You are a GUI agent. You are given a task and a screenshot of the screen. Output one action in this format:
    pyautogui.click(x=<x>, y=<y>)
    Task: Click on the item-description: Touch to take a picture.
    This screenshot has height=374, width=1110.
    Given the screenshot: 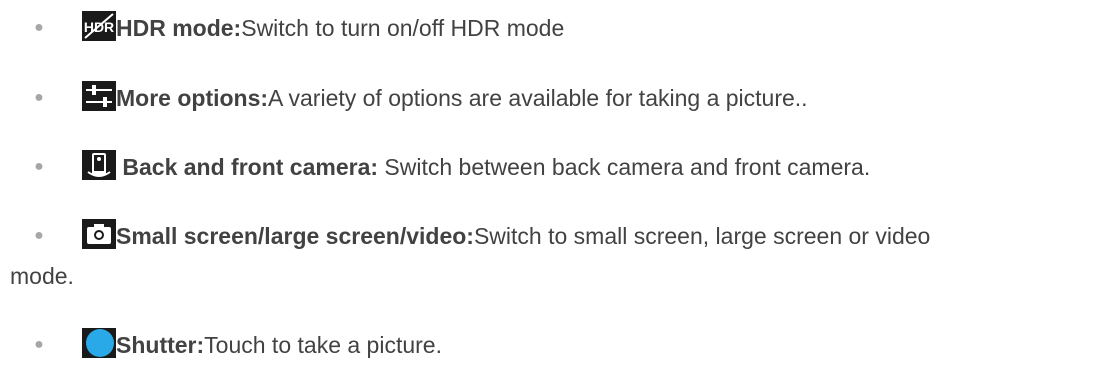 What is the action you would take?
    pyautogui.click(x=323, y=345)
    